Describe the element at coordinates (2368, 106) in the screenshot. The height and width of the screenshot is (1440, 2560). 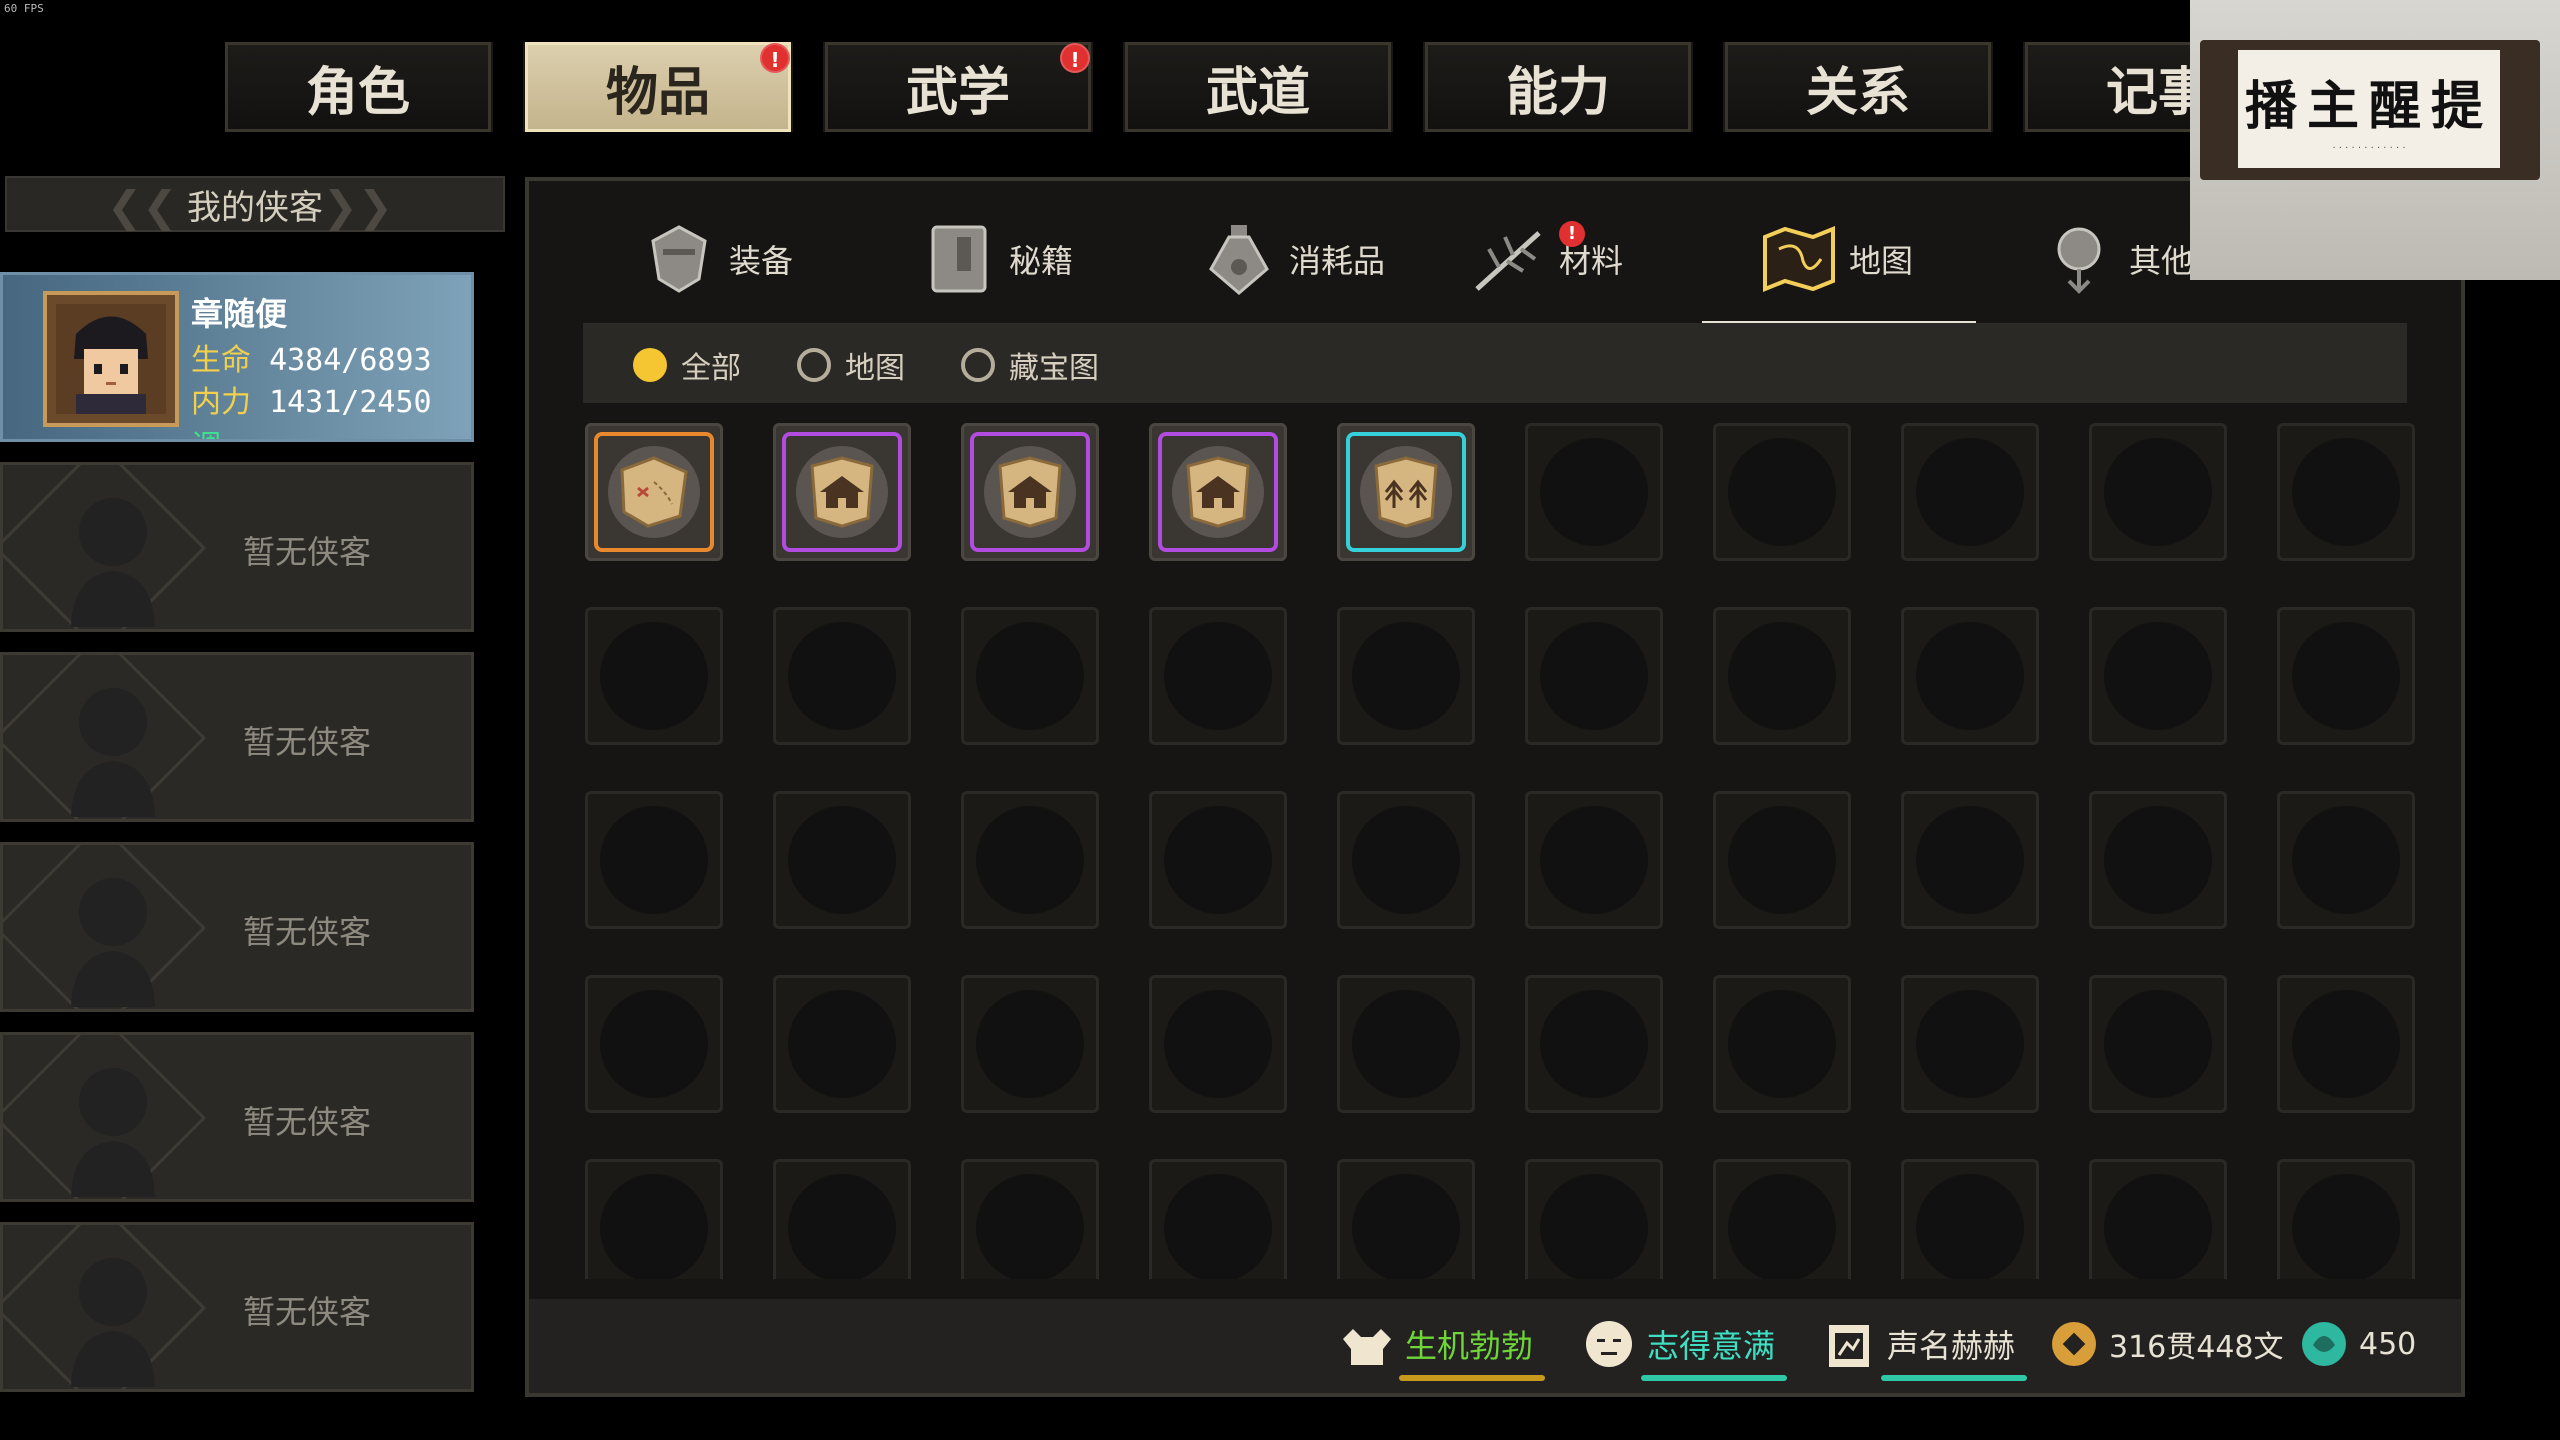
I see `calligraphy-text: 播主醒提` at that location.